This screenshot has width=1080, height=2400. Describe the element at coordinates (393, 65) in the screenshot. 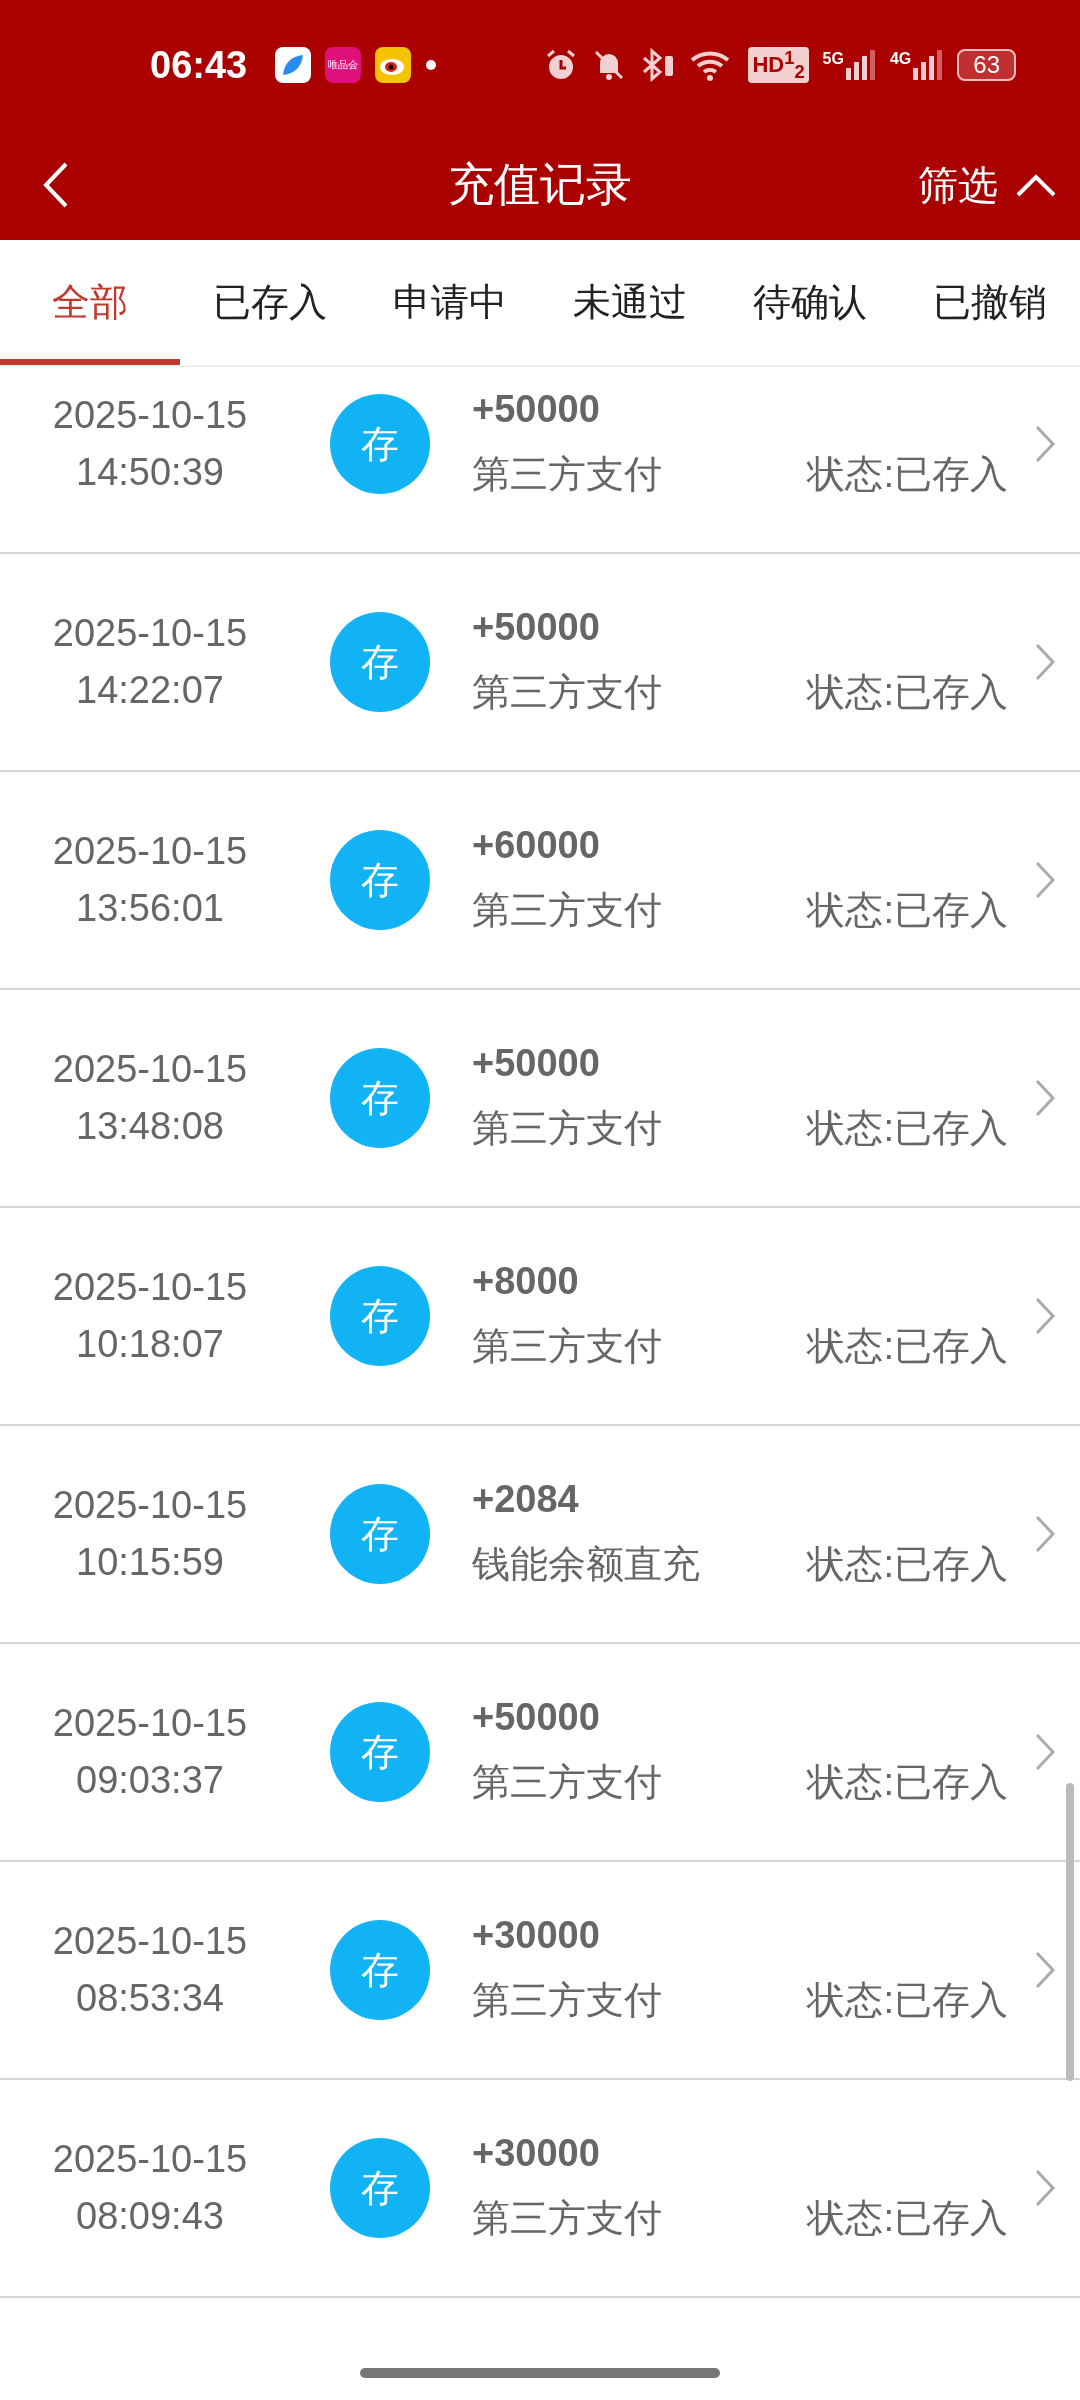

I see `eye-app-icon` at that location.